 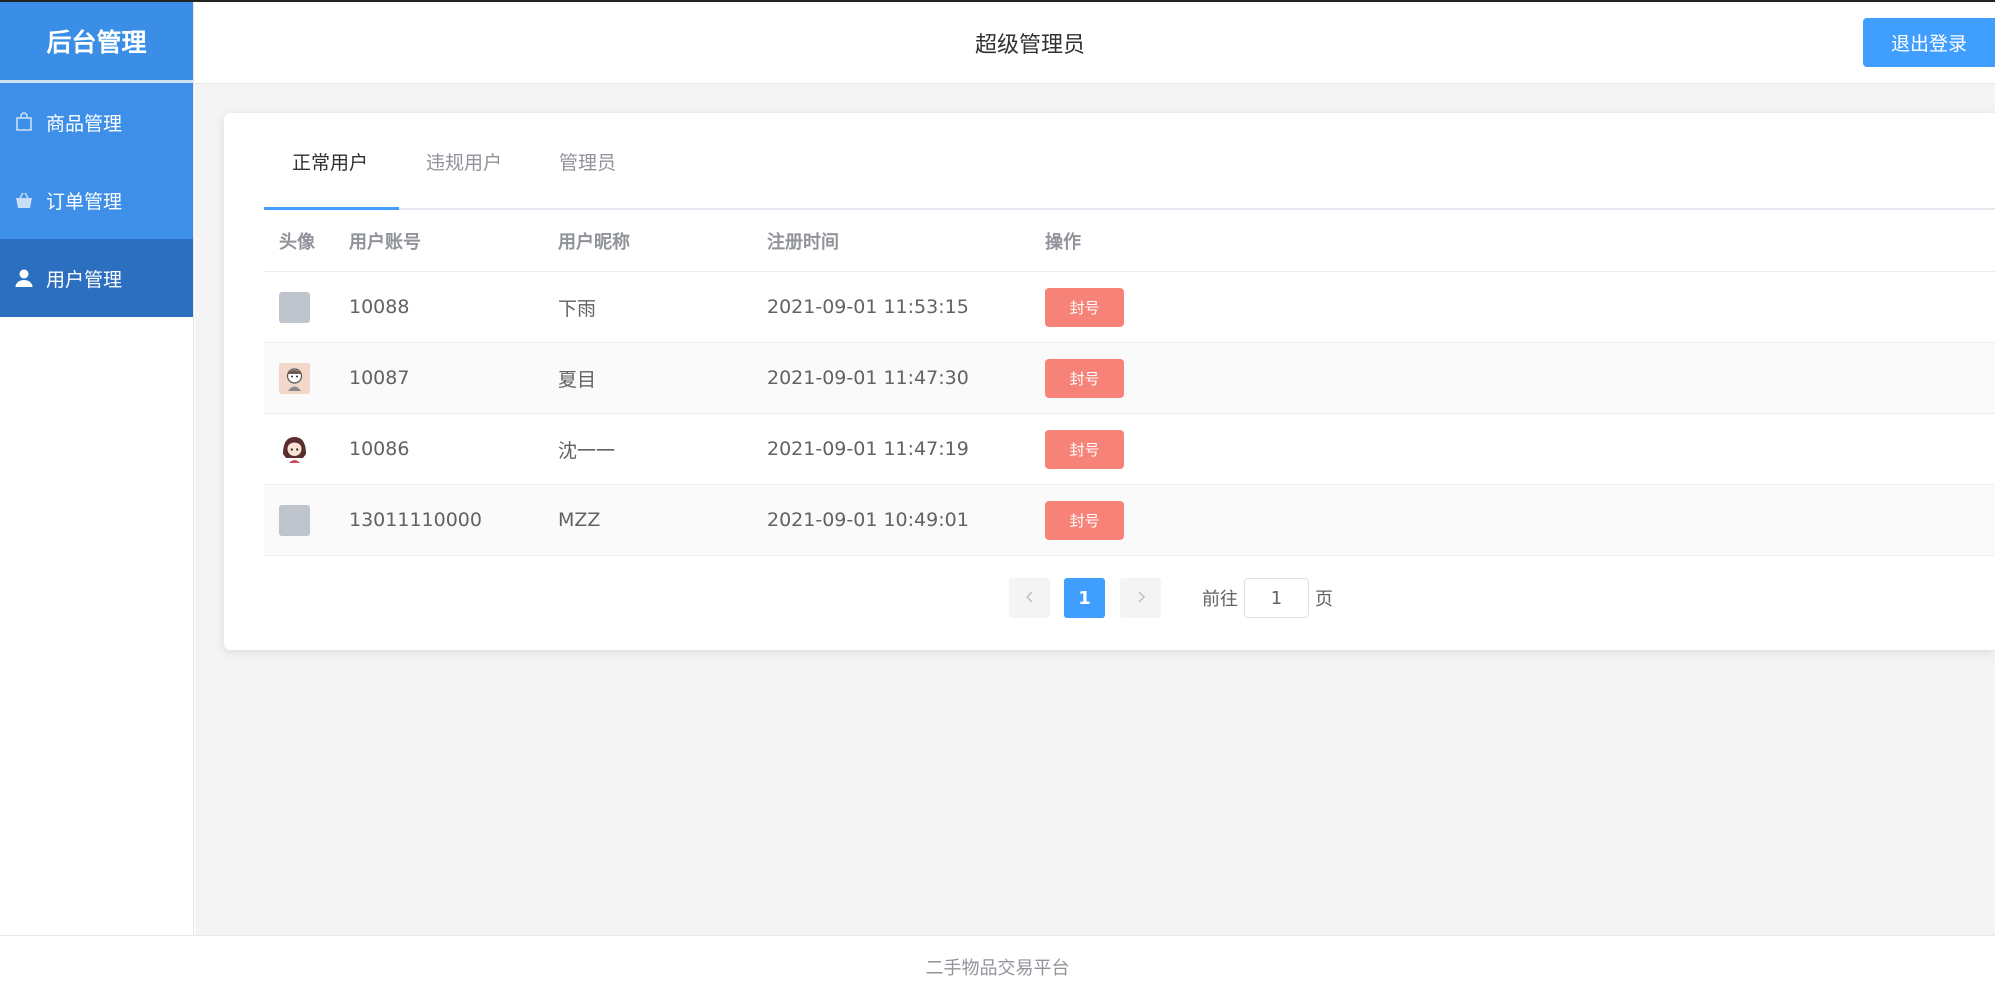 What do you see at coordinates (97, 468) in the screenshot?
I see `sidebar: 后台管理 商品管理 订单管理 用户管理` at bounding box center [97, 468].